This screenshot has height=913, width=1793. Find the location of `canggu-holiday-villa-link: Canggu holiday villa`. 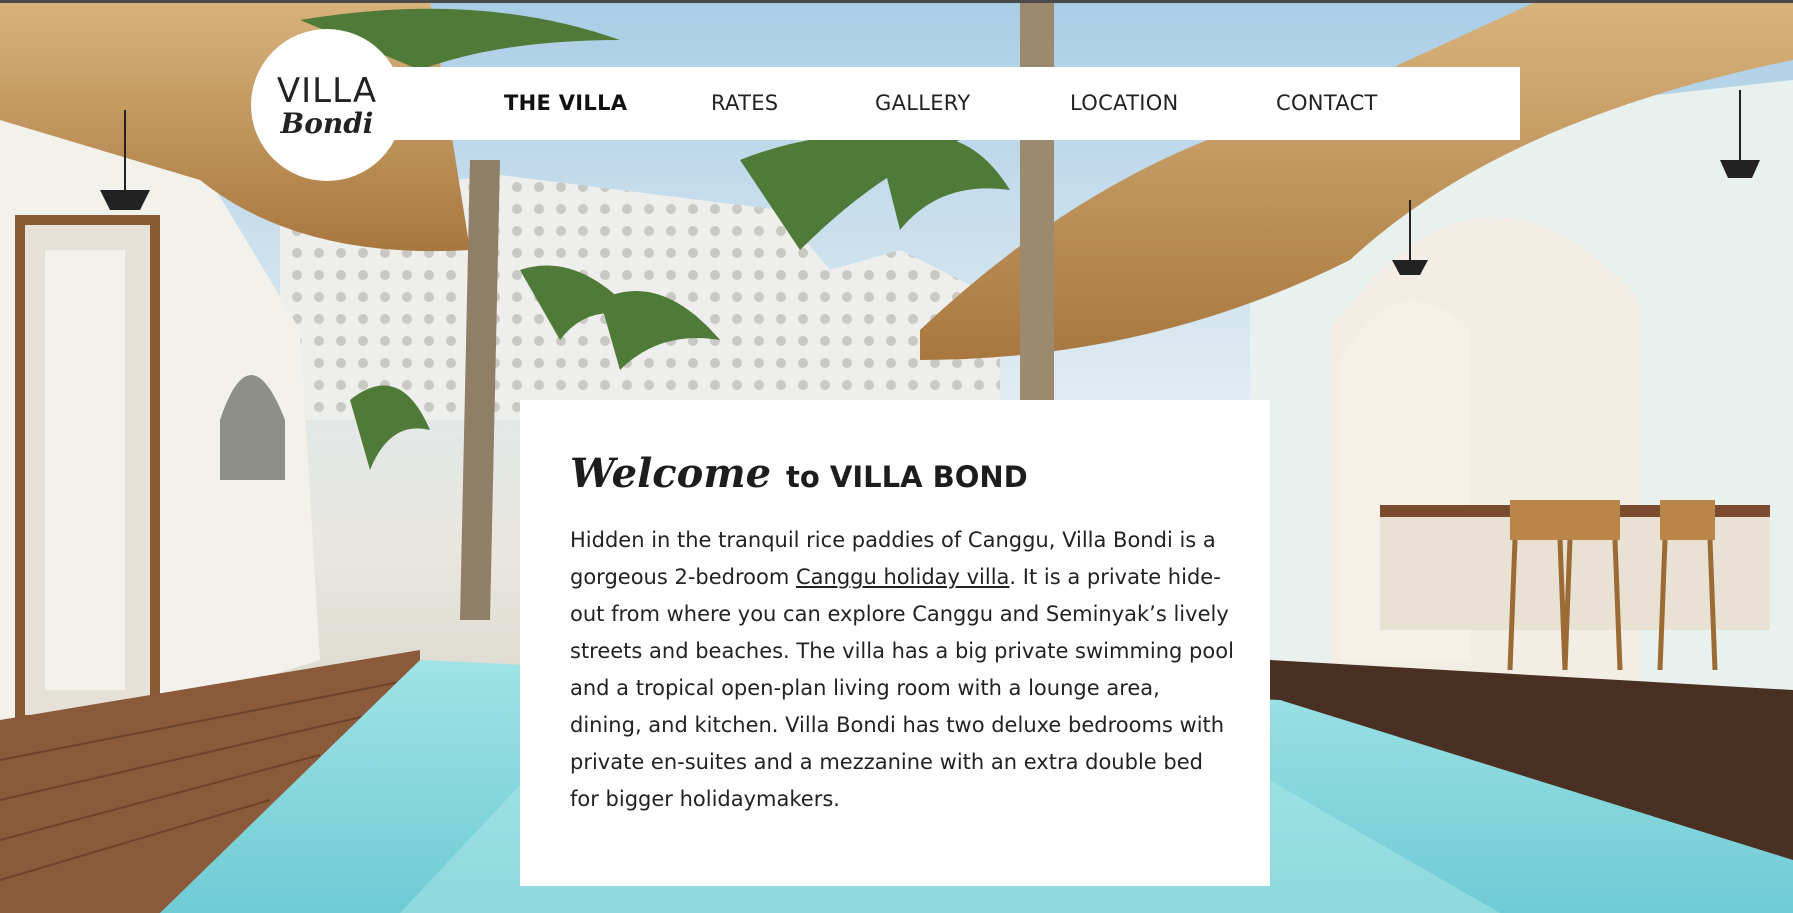

canggu-holiday-villa-link: Canggu holiday villa is located at coordinates (902, 577).